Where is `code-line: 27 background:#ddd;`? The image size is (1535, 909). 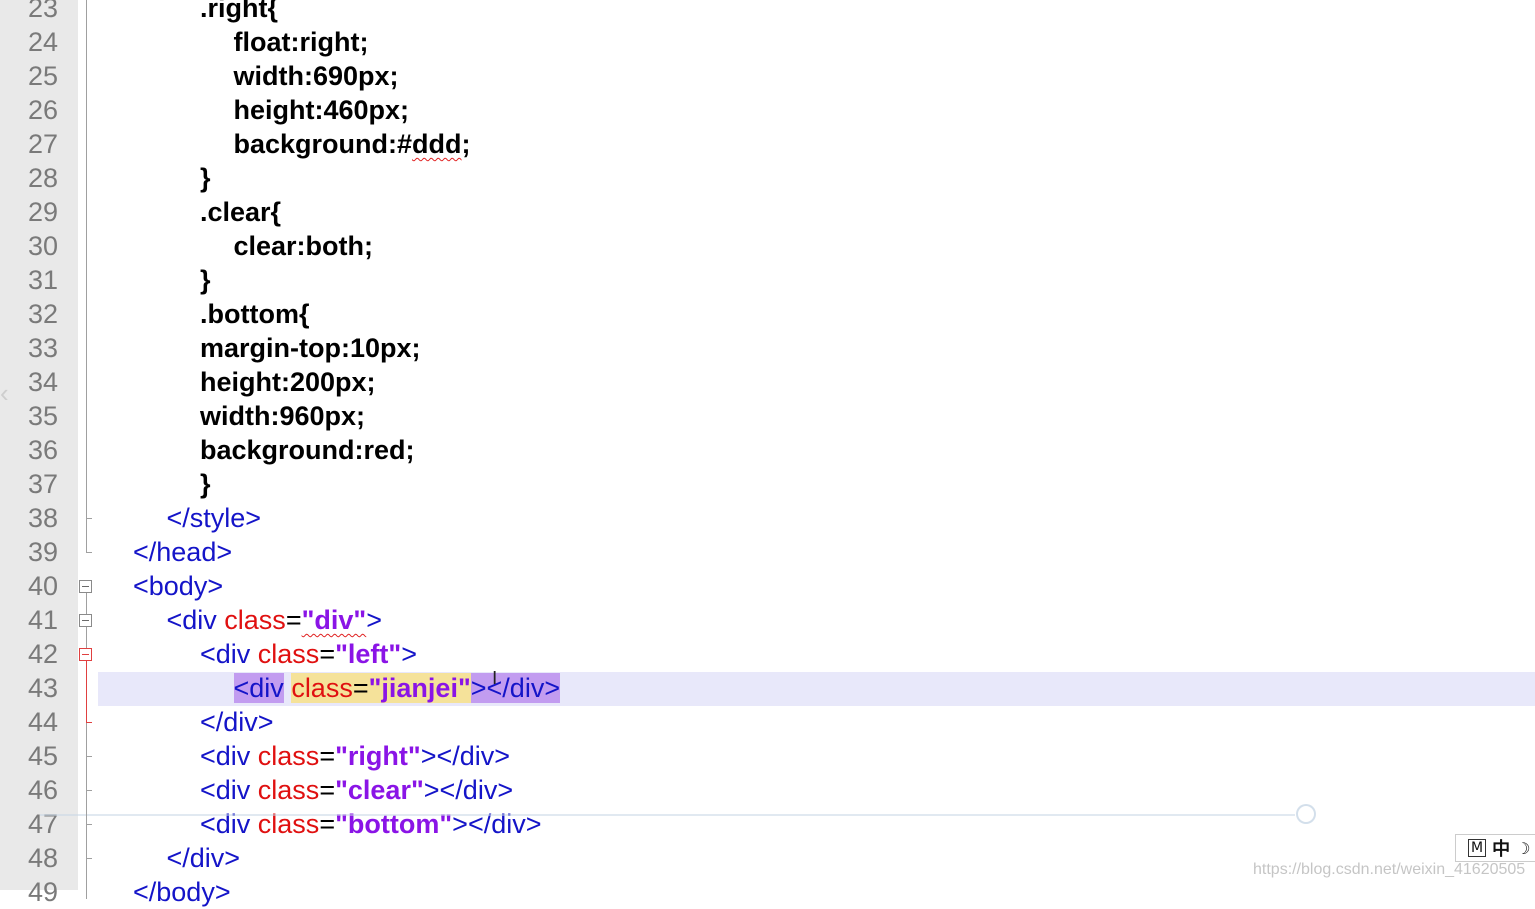 code-line: 27 background:#ddd; is located at coordinates (767, 144).